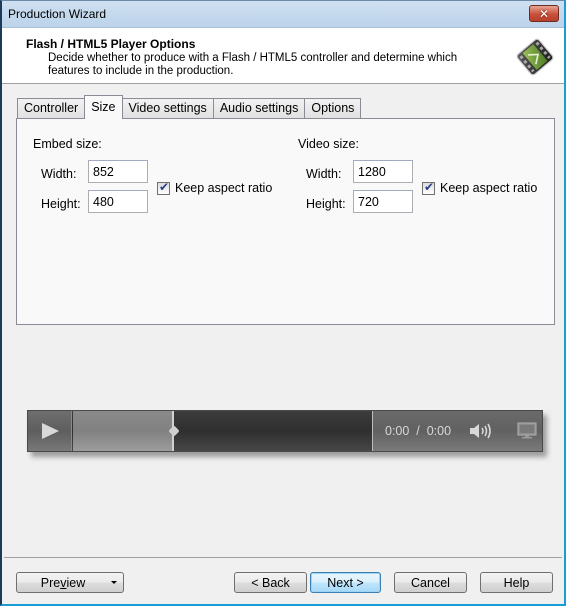 The image size is (566, 606). I want to click on tab-audio-settings: Audio settings, so click(259, 108).